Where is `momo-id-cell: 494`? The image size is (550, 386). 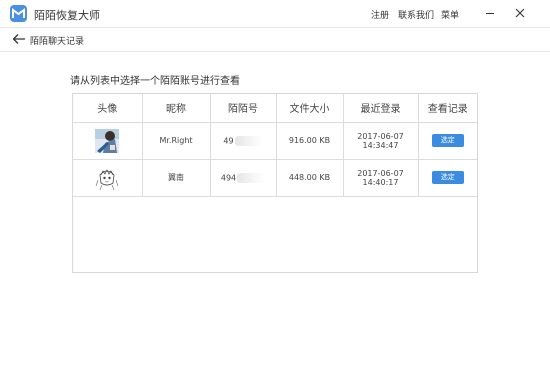
momo-id-cell: 494 is located at coordinates (243, 178).